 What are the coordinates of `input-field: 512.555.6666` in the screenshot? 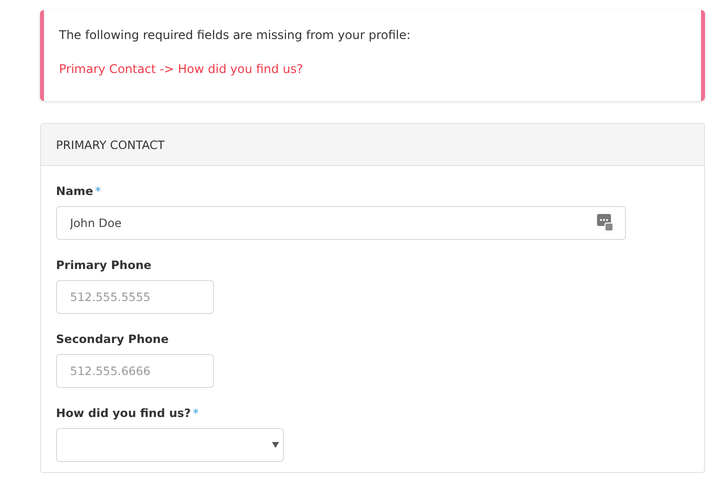 It's located at (135, 371).